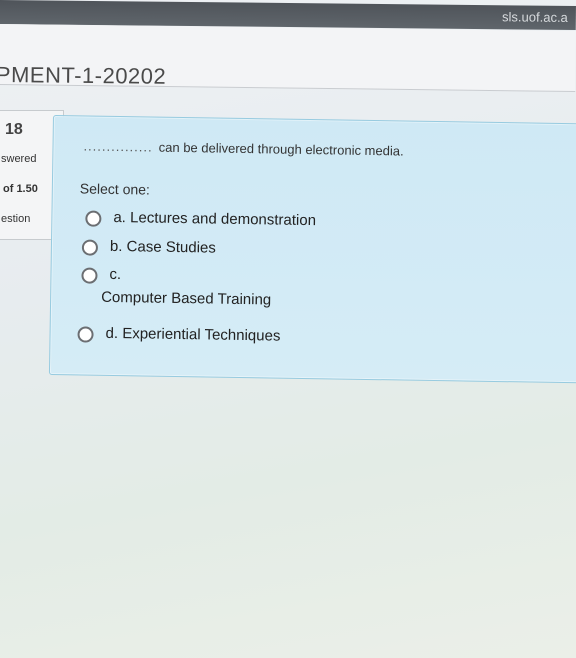  Describe the element at coordinates (90, 247) in the screenshot. I see `radio-option-b` at that location.